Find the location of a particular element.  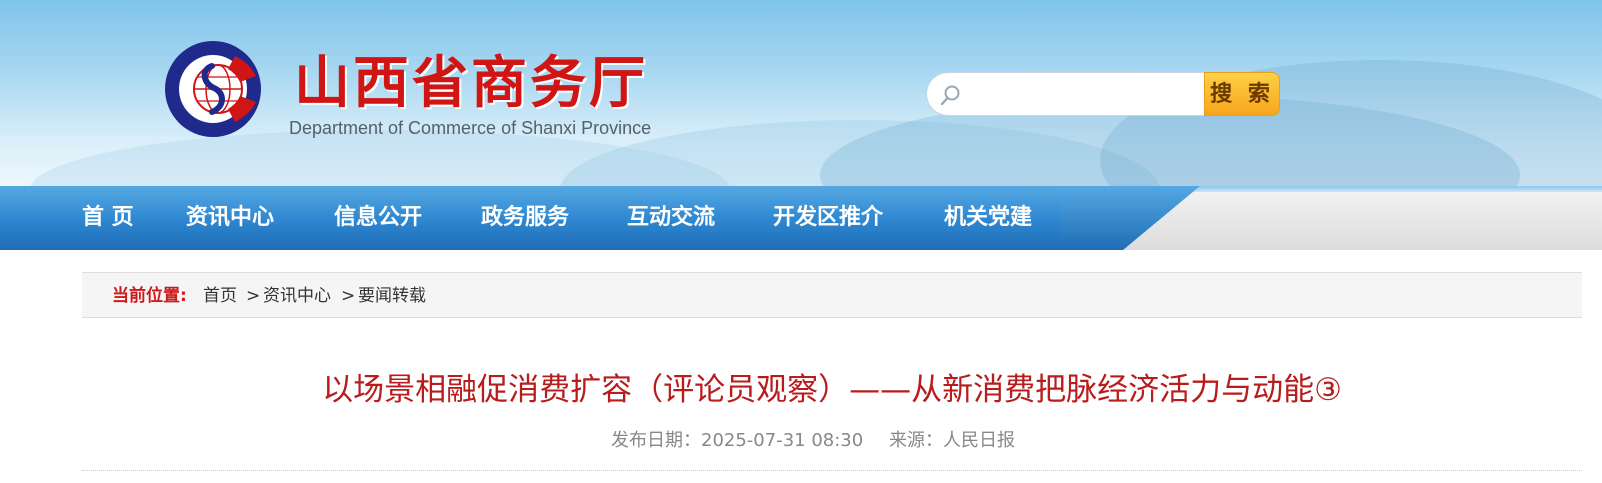

nav-item-home: 首 页 is located at coordinates (108, 218).